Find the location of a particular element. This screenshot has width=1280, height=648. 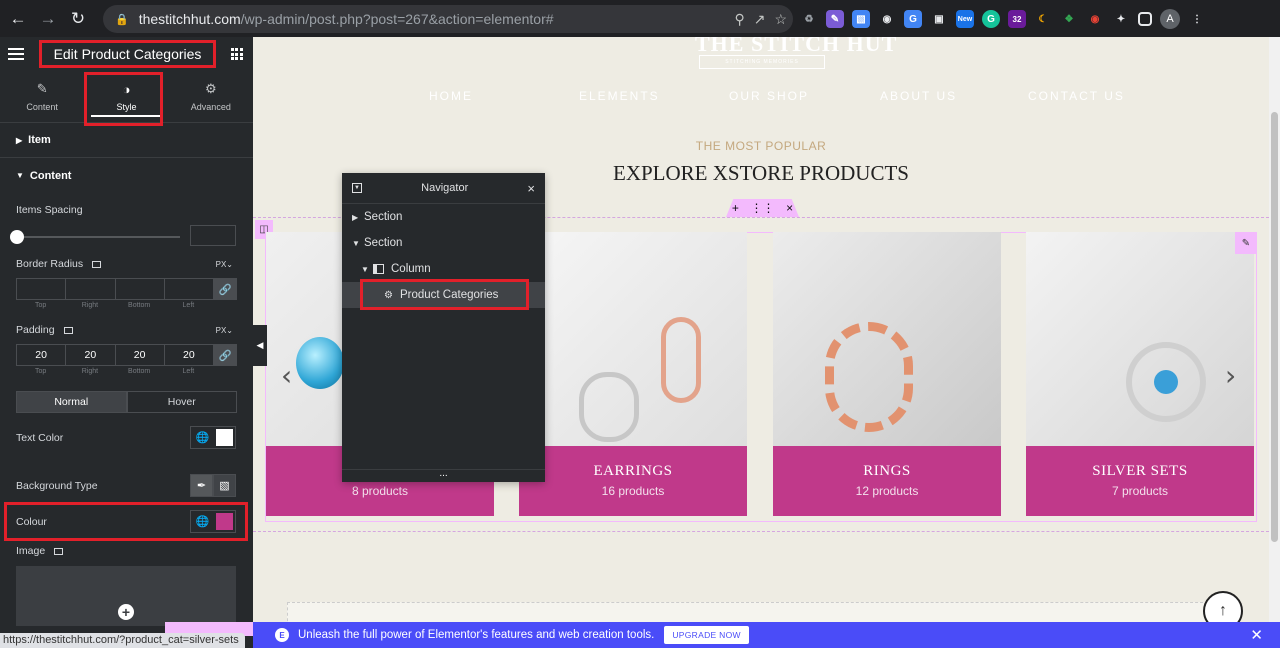

back-icon: ← is located at coordinates (18, 19).